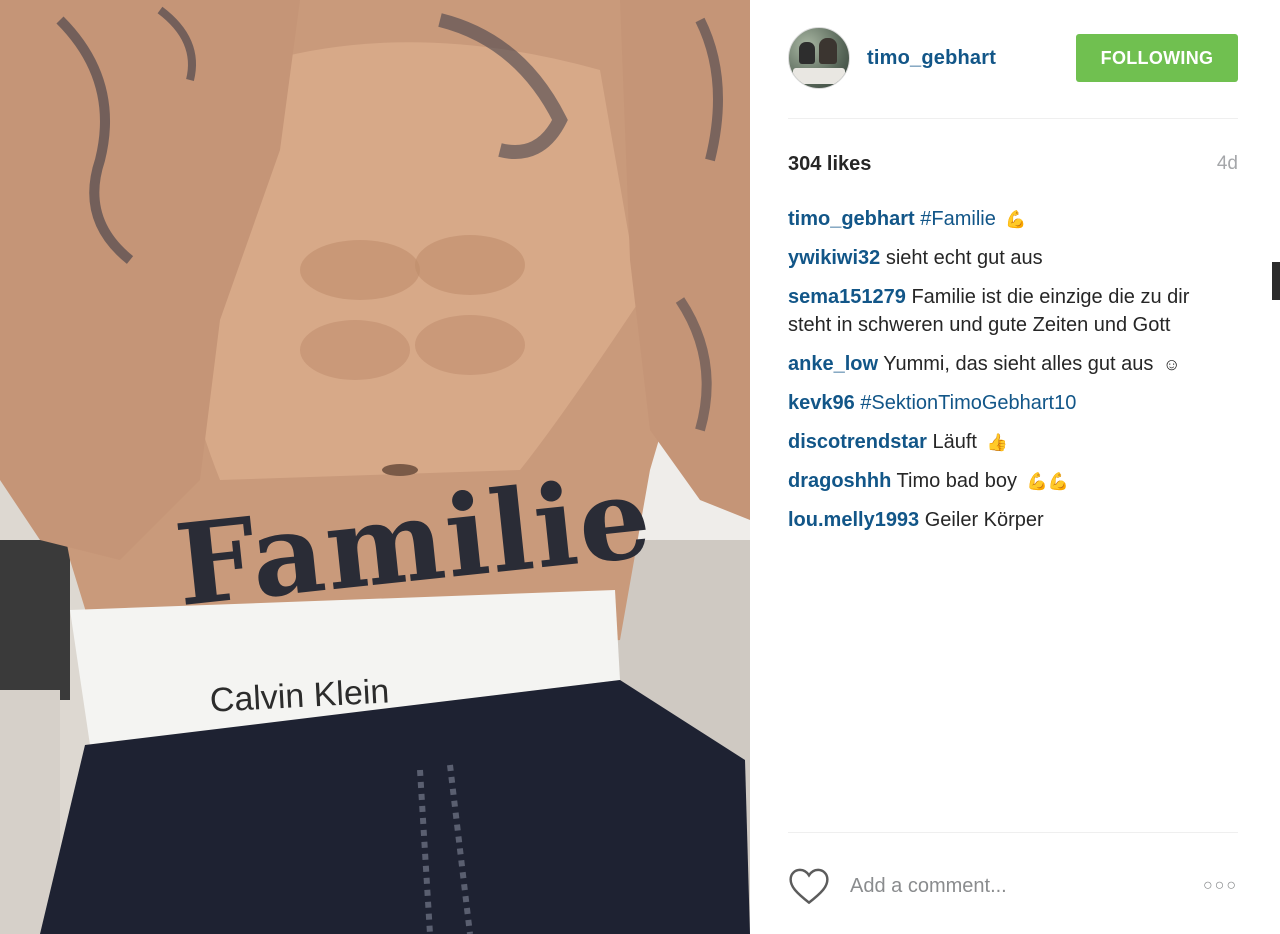 Image resolution: width=1280 pixels, height=934 pixels. Describe the element at coordinates (1047, 482) in the screenshot. I see `flexed-biceps-icon: 💪💪` at that location.